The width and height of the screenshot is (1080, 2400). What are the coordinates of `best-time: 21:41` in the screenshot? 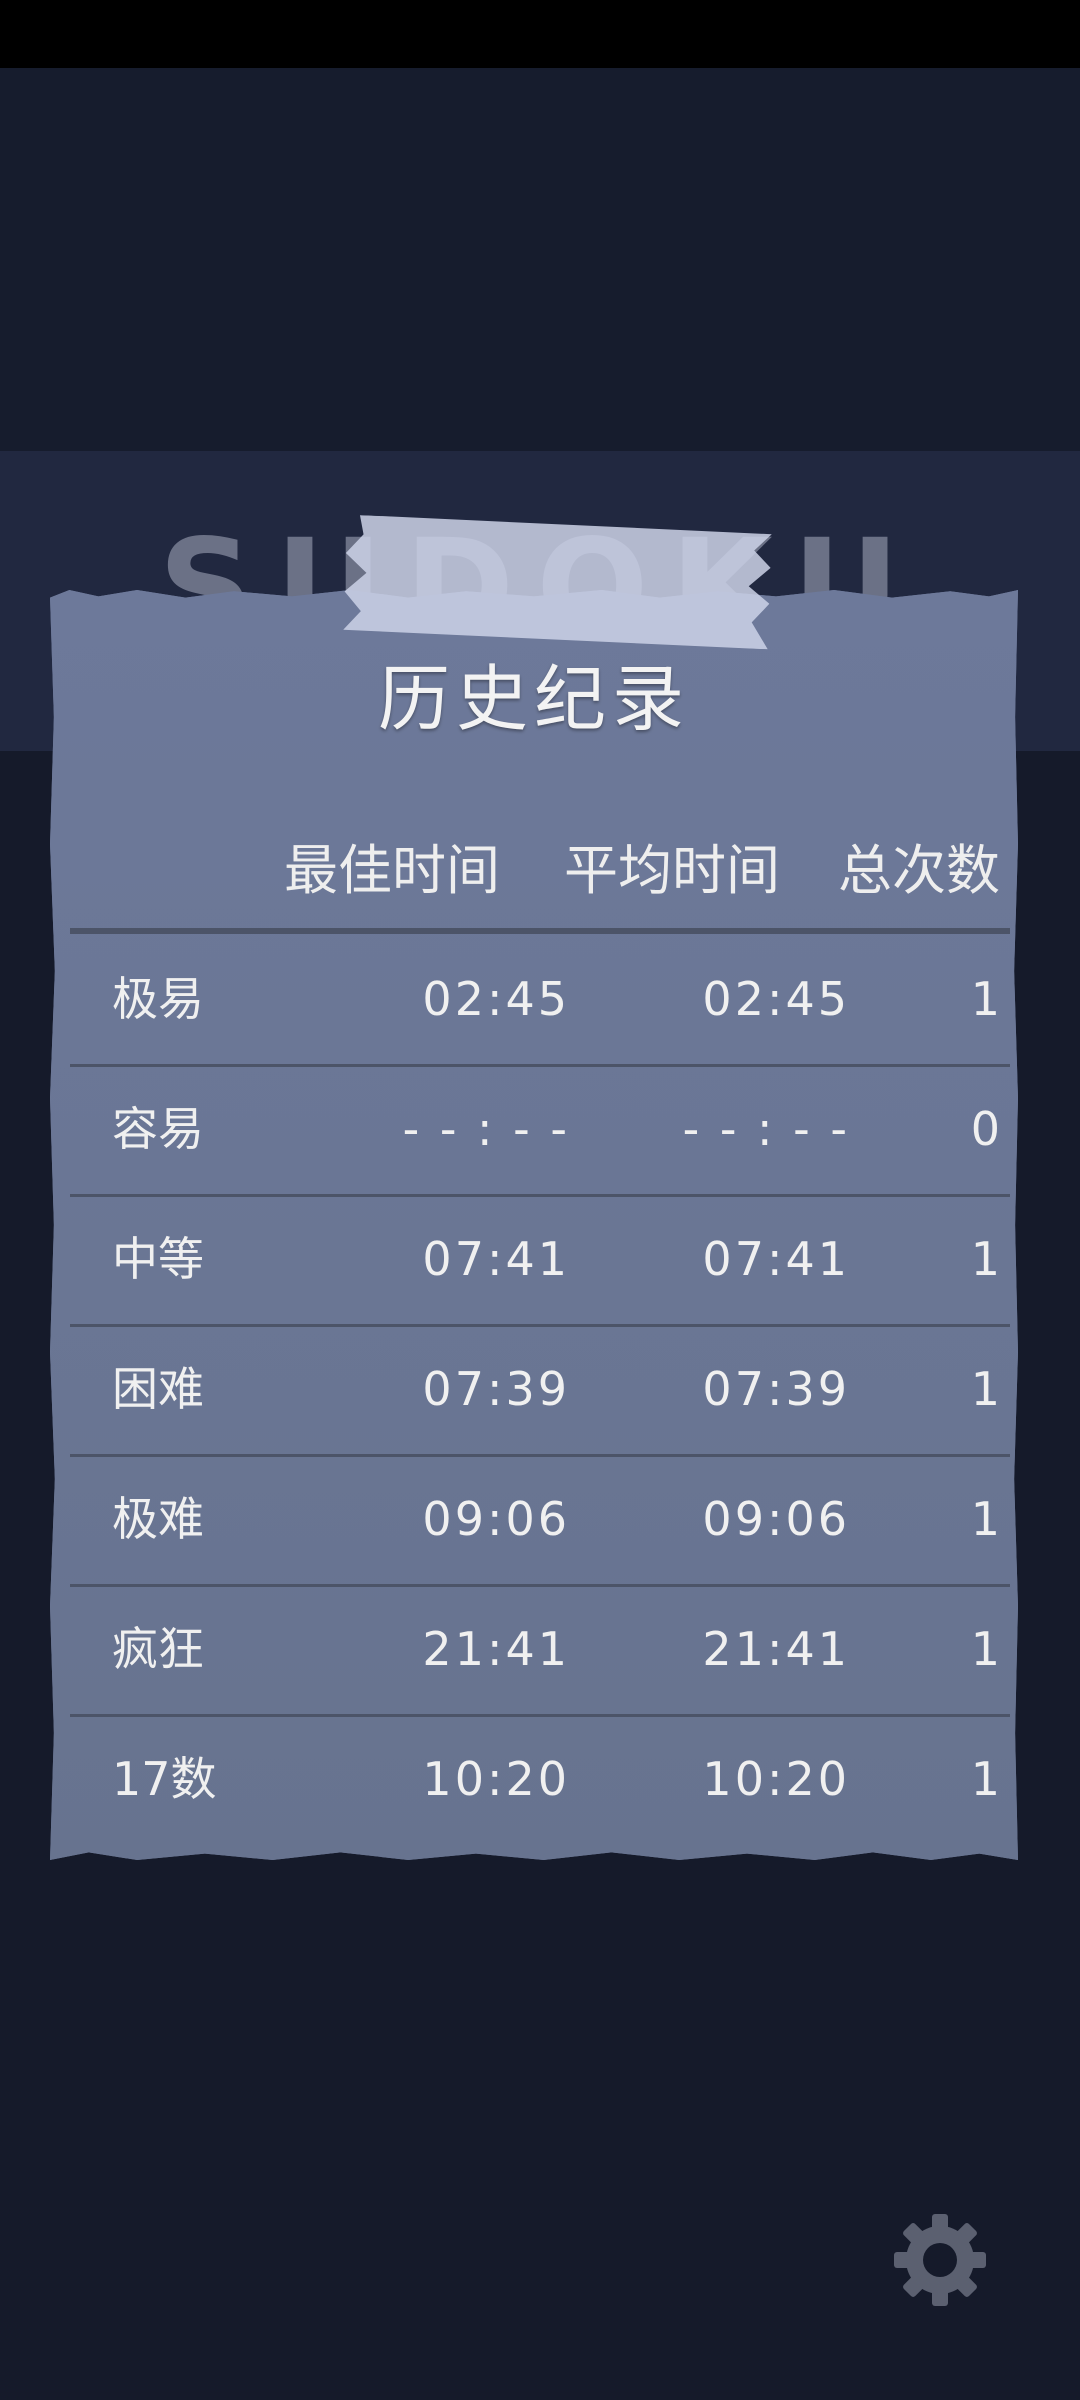 It's located at (496, 1649).